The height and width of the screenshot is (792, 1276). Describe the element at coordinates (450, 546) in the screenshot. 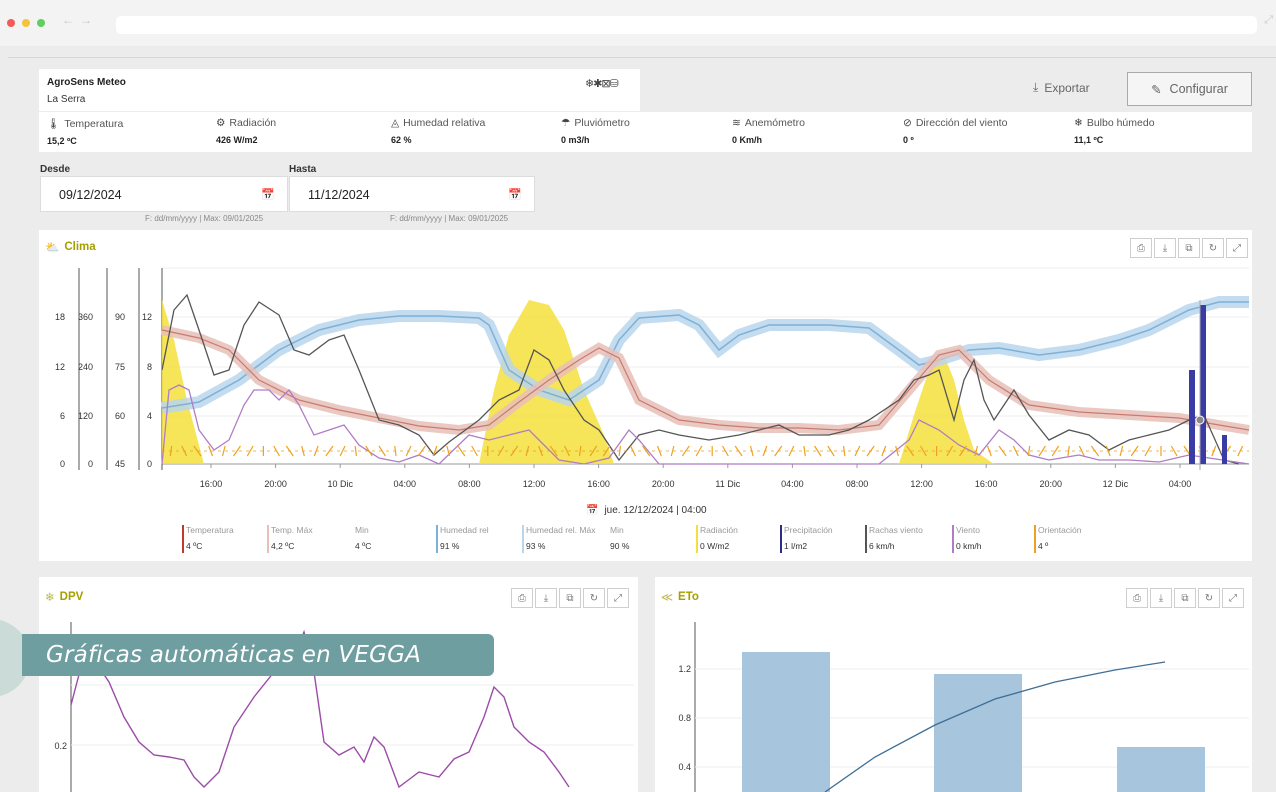

I see `legend-value: 91 %` at that location.